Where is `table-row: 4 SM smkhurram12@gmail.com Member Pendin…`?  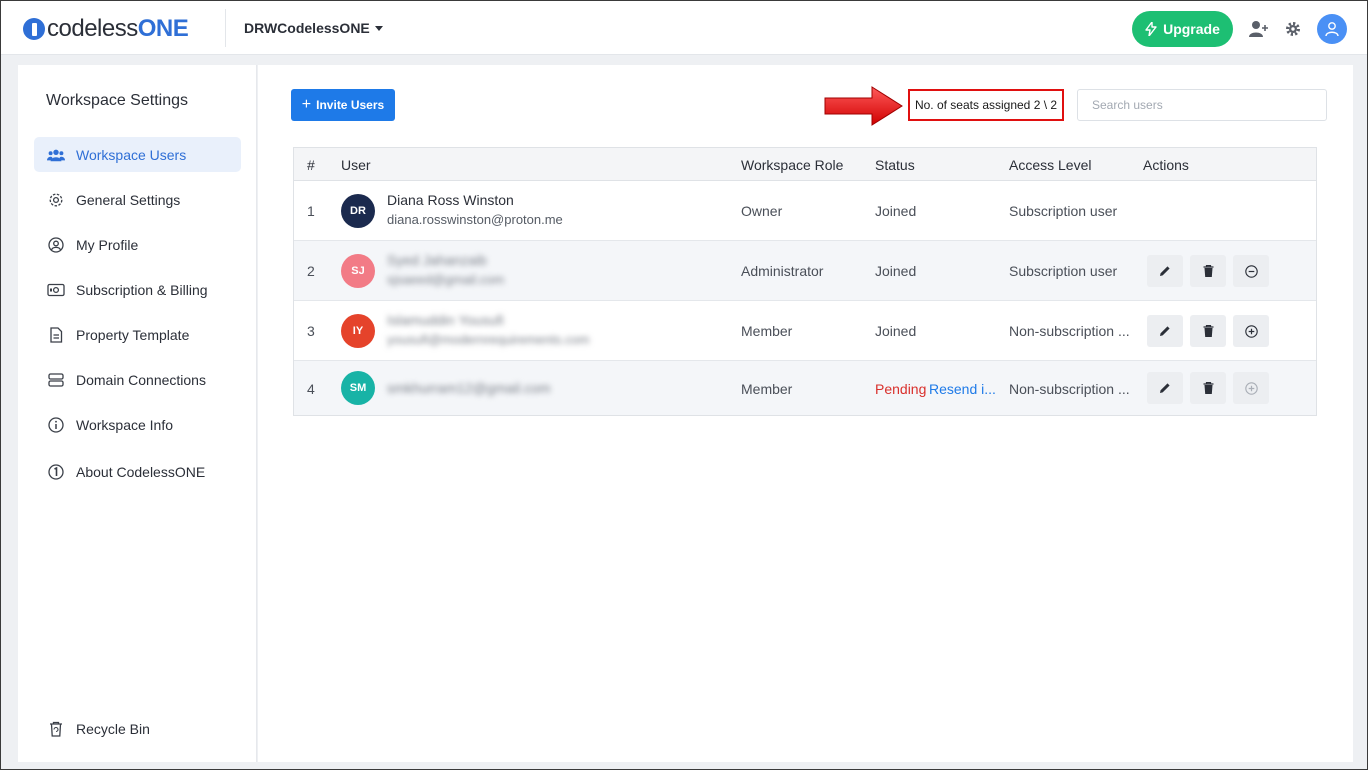
table-row: 4 SM smkhurram12@gmail.com Member Pendin… is located at coordinates (805, 388).